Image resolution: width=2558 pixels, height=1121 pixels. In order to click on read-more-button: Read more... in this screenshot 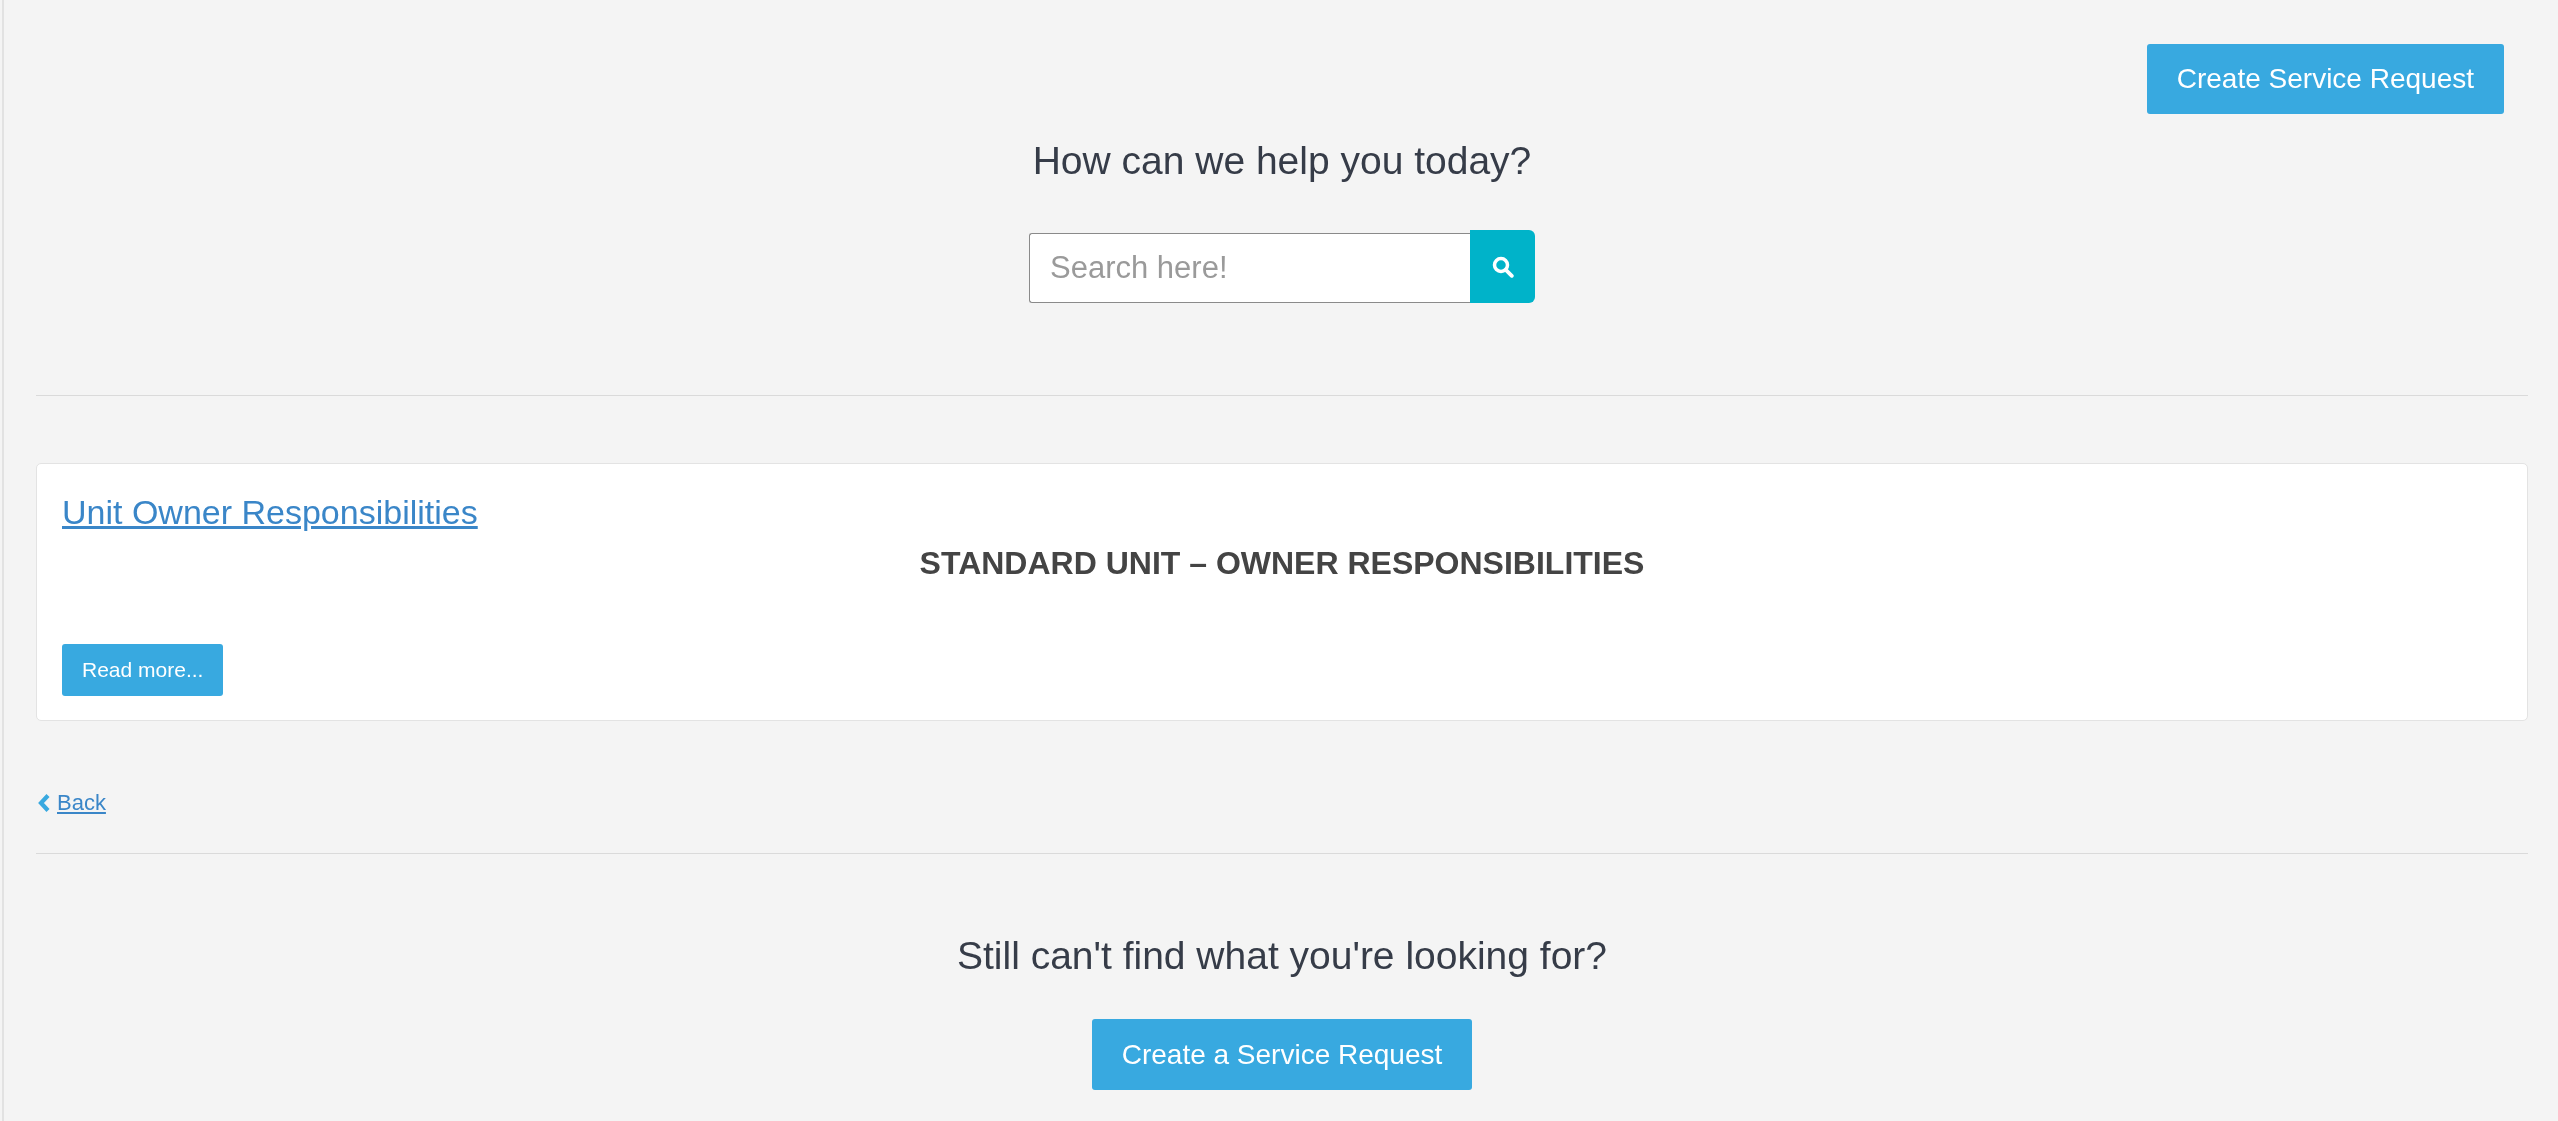, I will do `click(143, 670)`.